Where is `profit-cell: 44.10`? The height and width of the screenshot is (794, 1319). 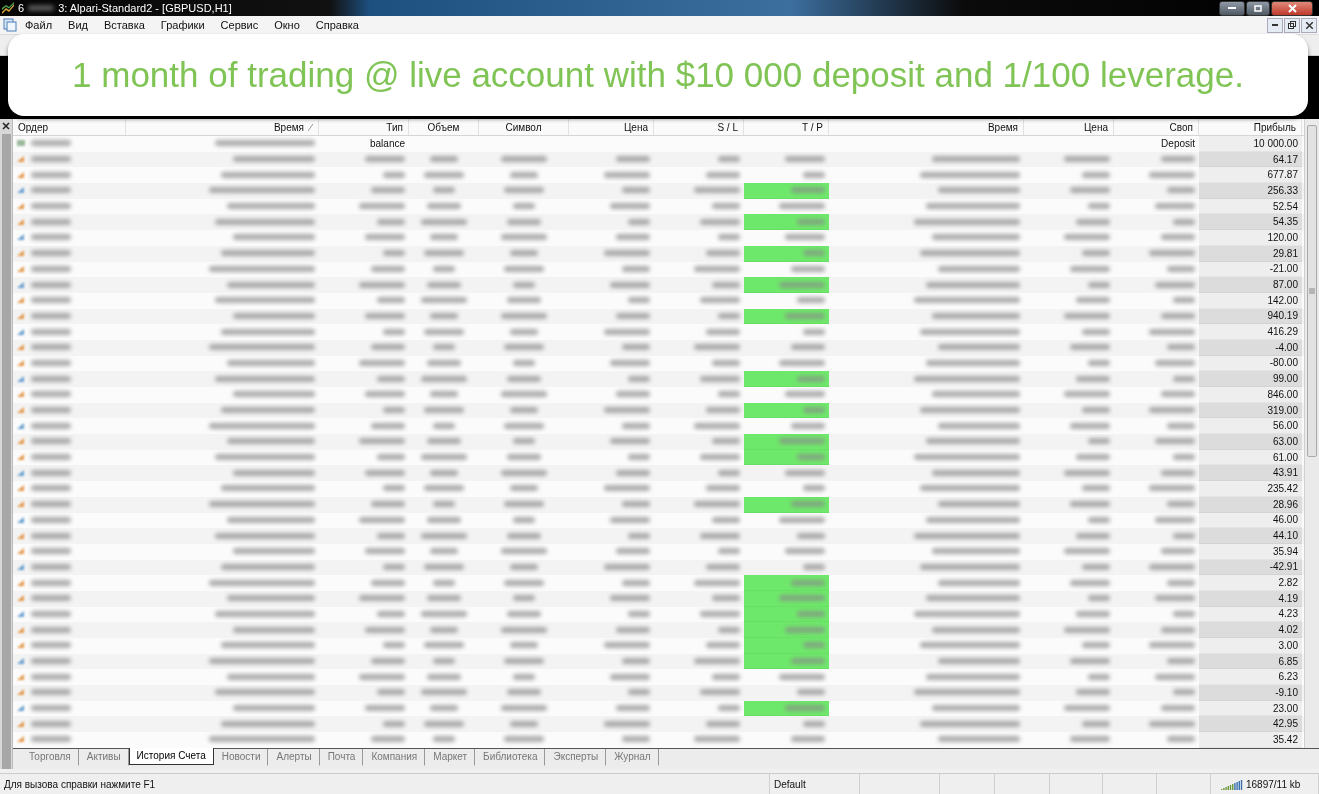
profit-cell: 44.10 is located at coordinates (1250, 536).